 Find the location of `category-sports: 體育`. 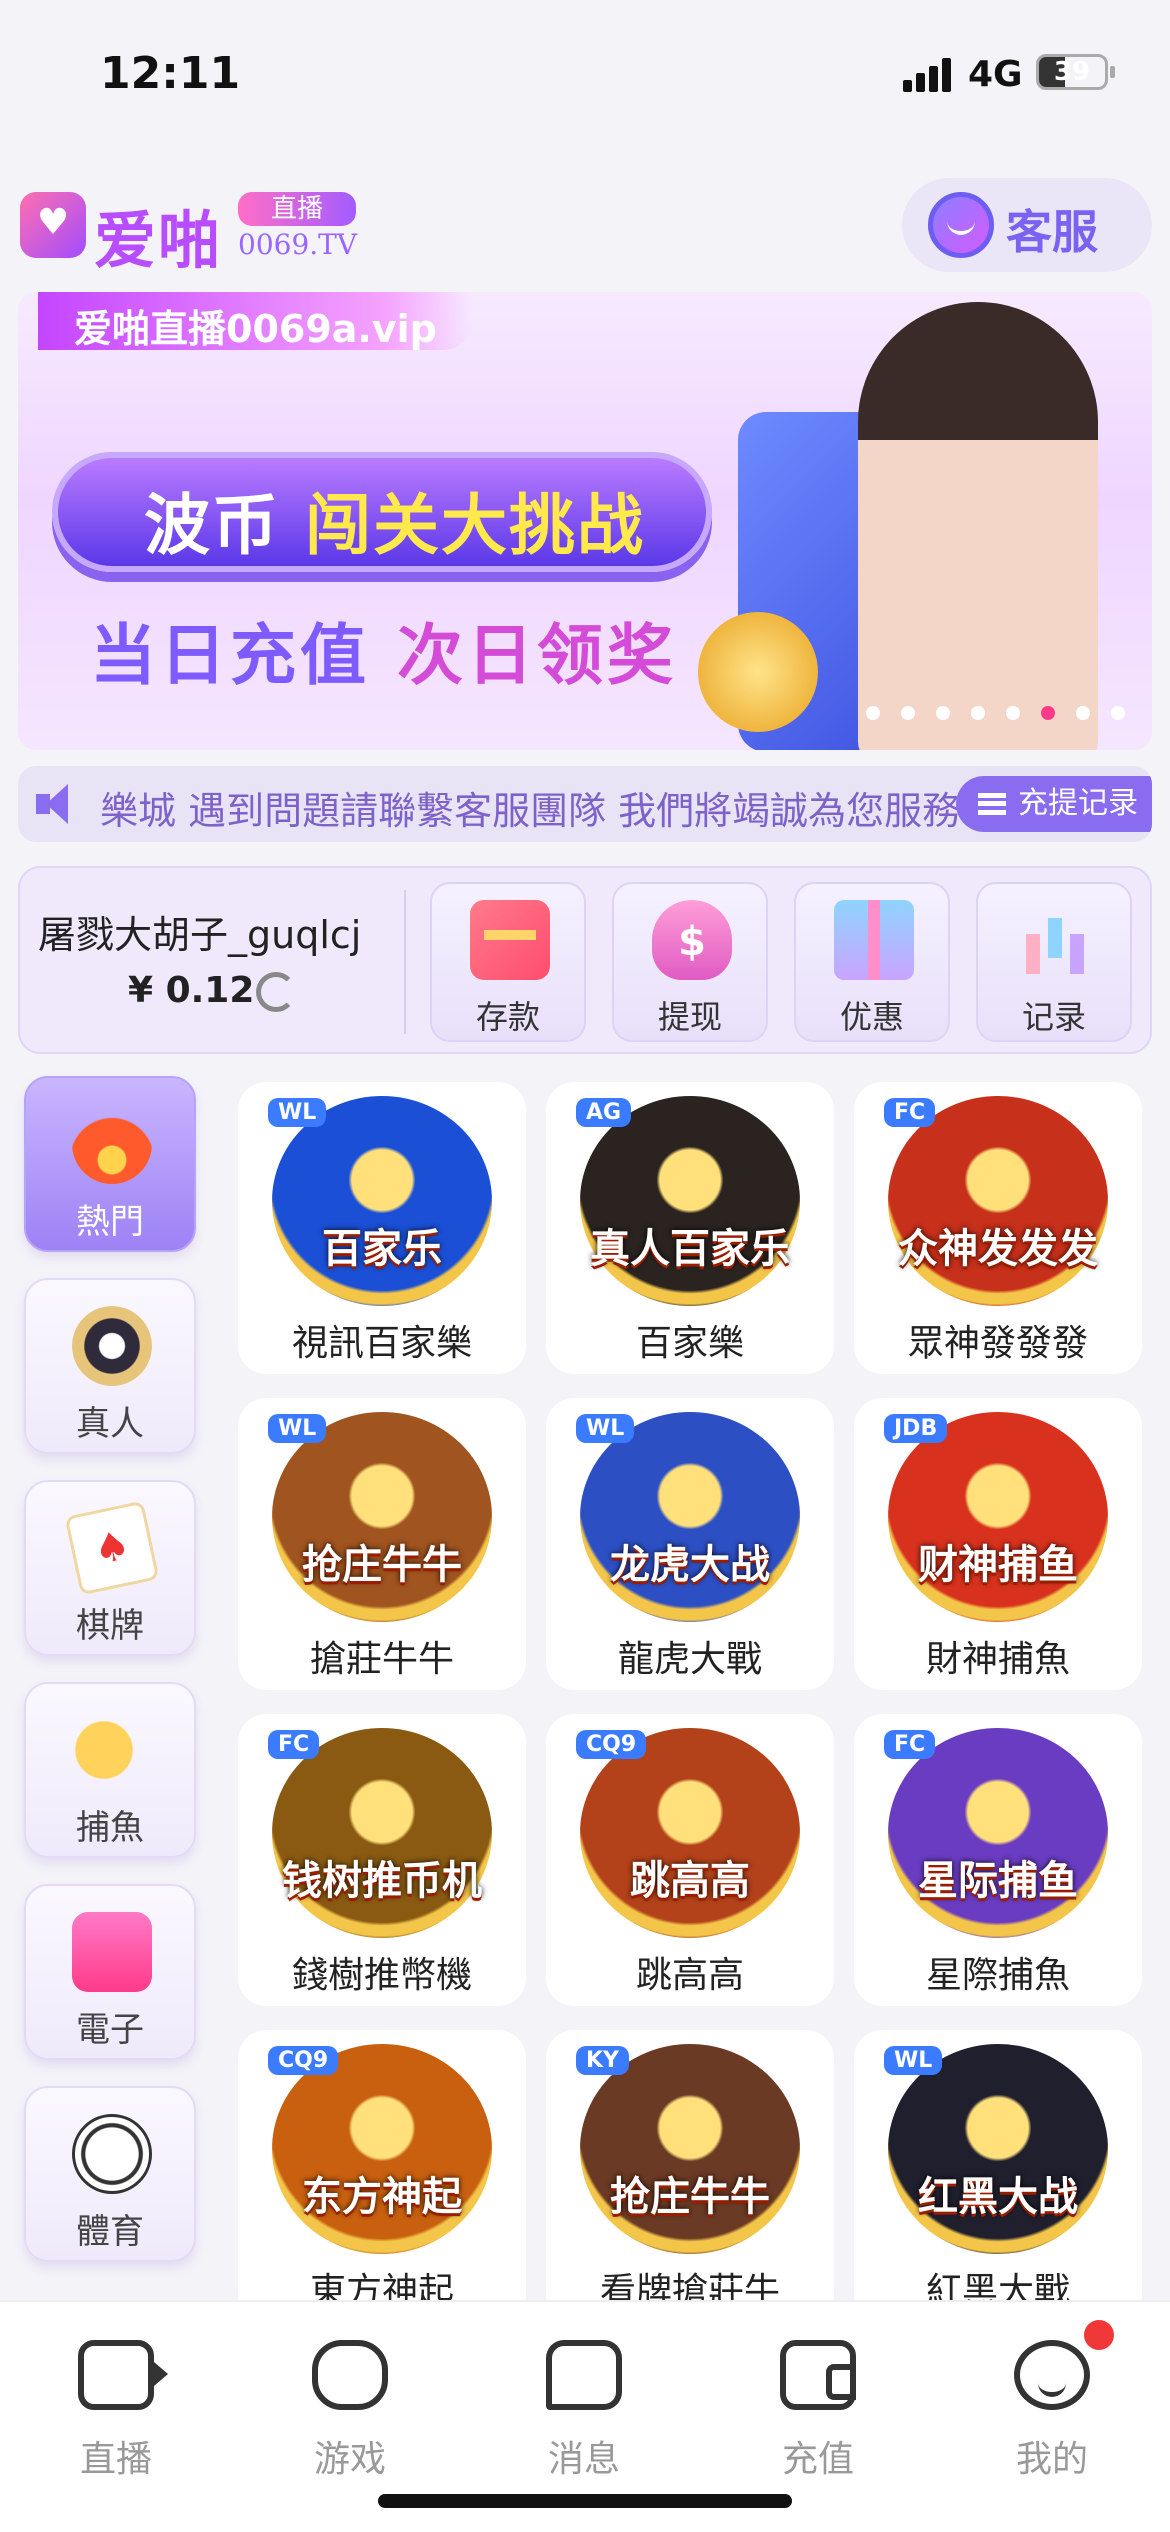

category-sports: 體育 is located at coordinates (110, 2174).